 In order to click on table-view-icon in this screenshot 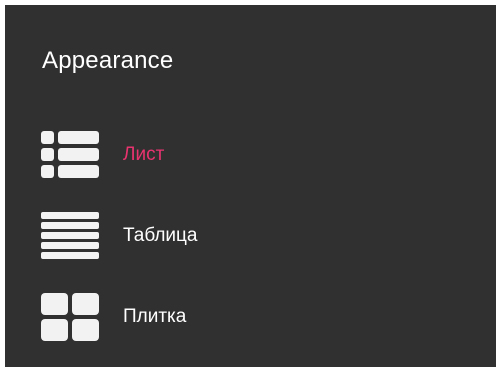, I will do `click(70, 236)`.